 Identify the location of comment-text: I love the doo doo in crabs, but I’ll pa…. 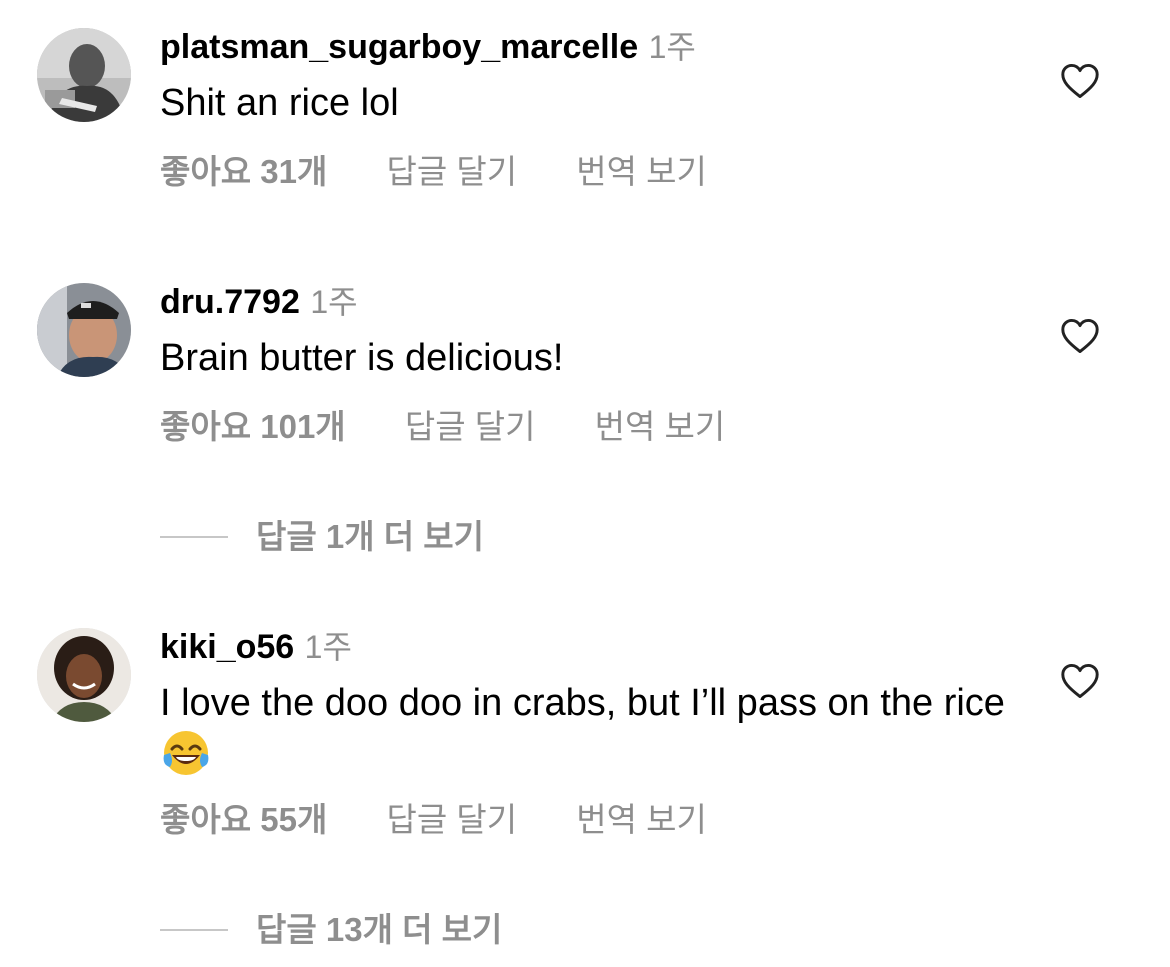
(600, 730).